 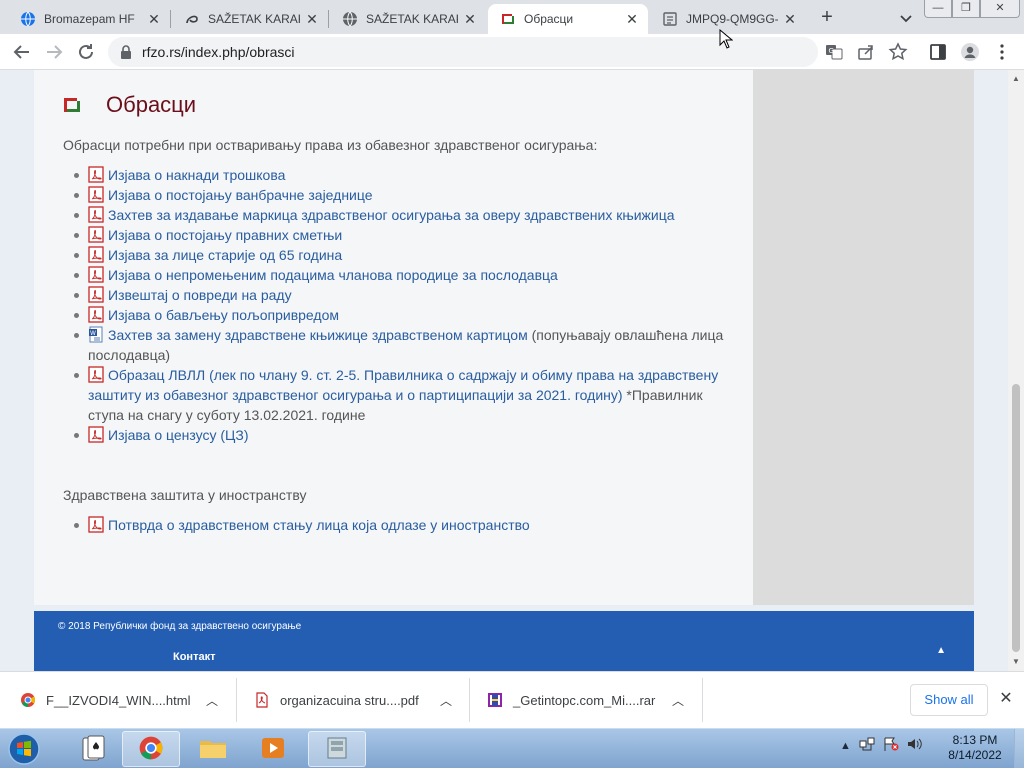 What do you see at coordinates (240, 195) in the screenshot?
I see `form-link: Изјава о постојању ванбрачне заједнице` at bounding box center [240, 195].